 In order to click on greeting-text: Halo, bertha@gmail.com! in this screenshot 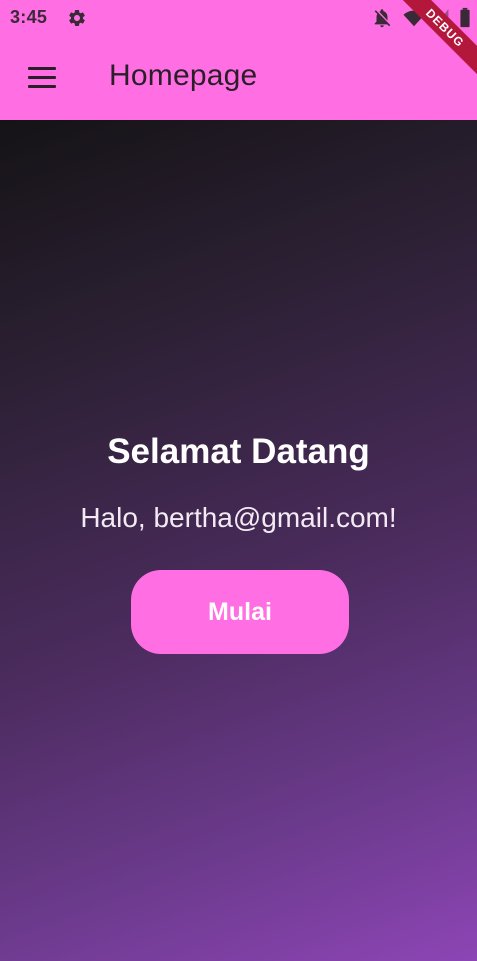, I will do `click(238, 517)`.